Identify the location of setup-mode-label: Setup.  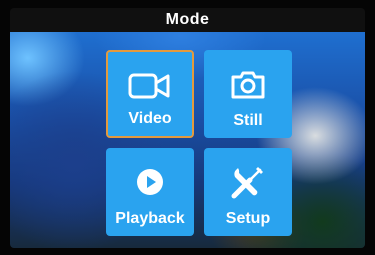
(248, 218).